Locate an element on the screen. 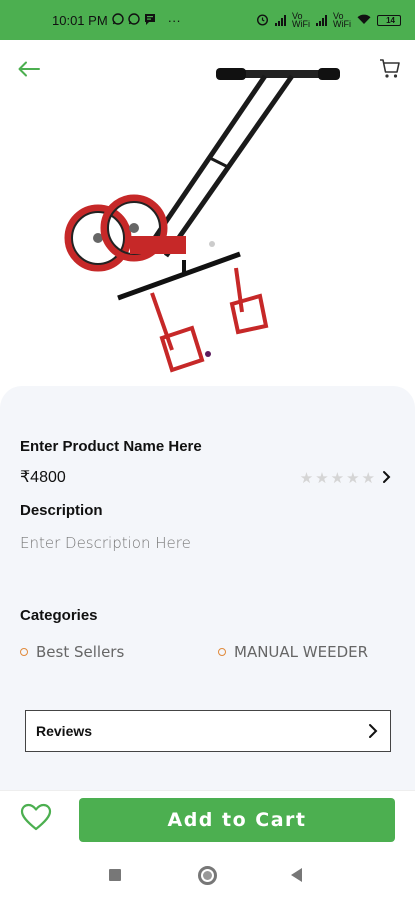 The image size is (415, 900). heart-icon is located at coordinates (36, 817).